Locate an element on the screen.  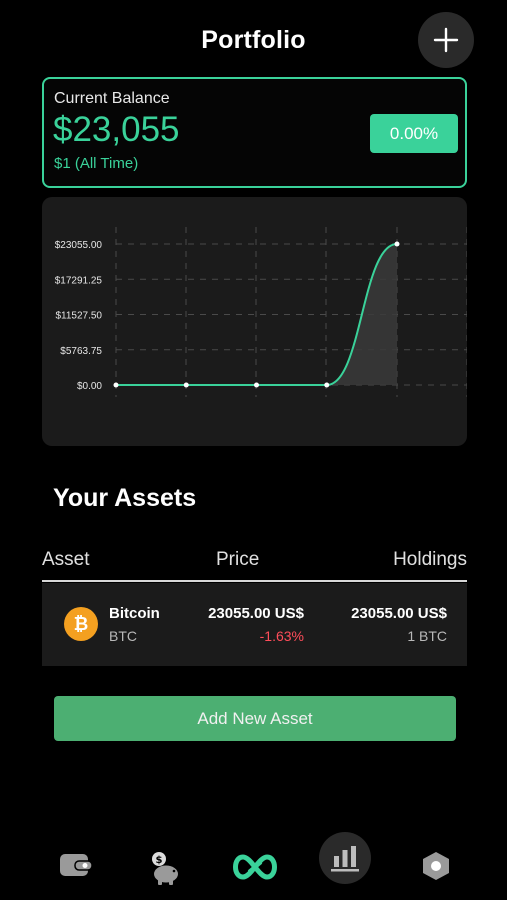
infinity-logo-icon is located at coordinates (255, 867).